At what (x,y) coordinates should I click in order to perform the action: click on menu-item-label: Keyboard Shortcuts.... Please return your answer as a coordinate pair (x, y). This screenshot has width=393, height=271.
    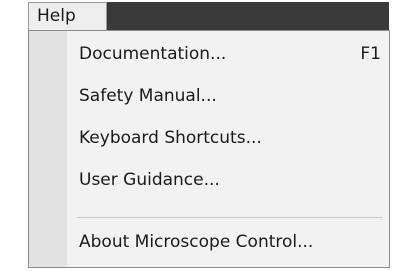
    Looking at the image, I should click on (170, 138).